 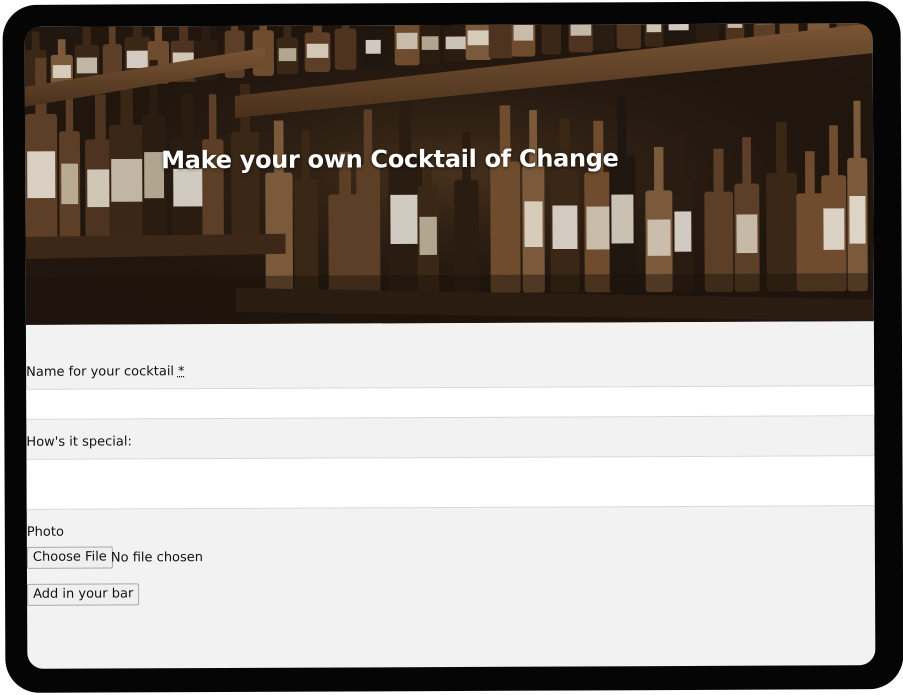 I want to click on required-marker: *, so click(x=181, y=372).